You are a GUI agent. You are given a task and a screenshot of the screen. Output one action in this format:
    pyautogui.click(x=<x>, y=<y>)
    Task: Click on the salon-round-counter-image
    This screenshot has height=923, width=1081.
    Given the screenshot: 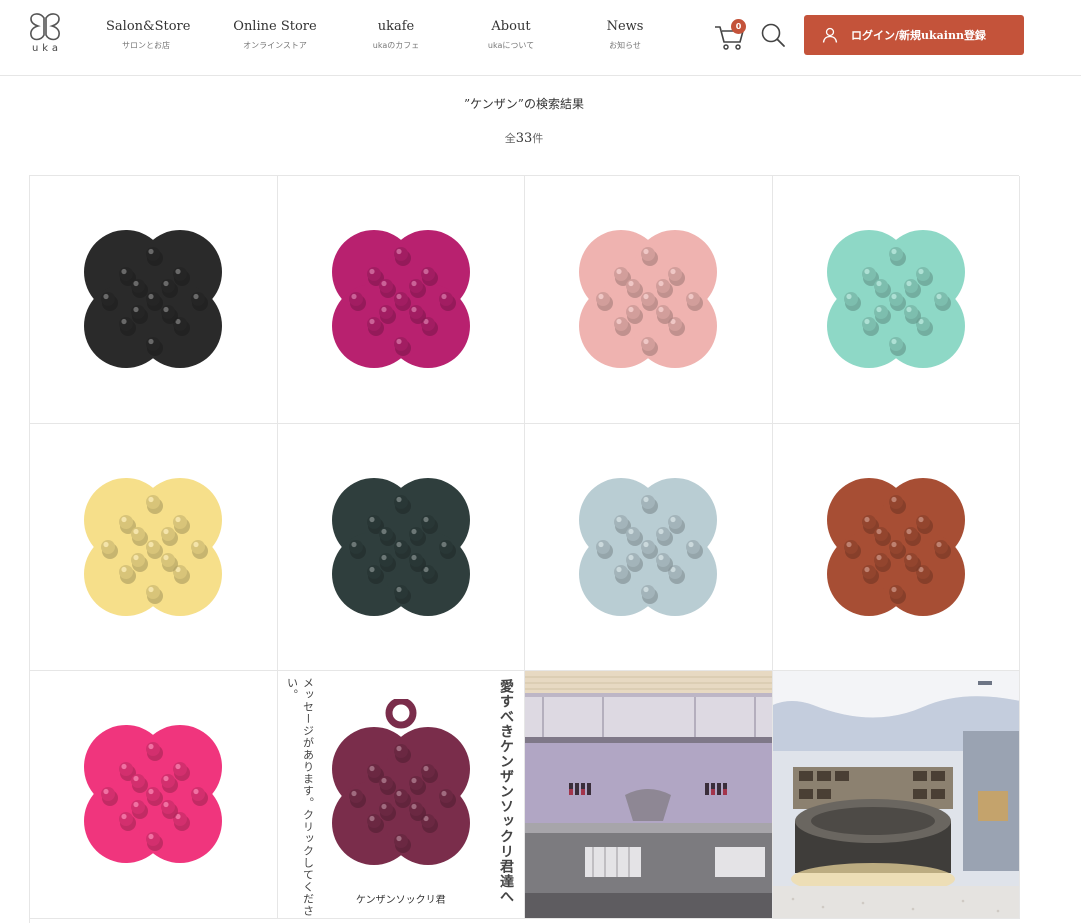 What is the action you would take?
    pyautogui.click(x=896, y=794)
    